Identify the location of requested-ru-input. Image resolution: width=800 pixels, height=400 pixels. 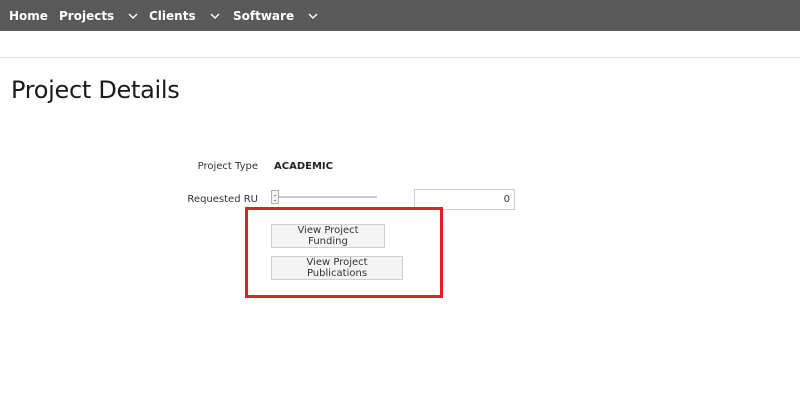
(464, 199).